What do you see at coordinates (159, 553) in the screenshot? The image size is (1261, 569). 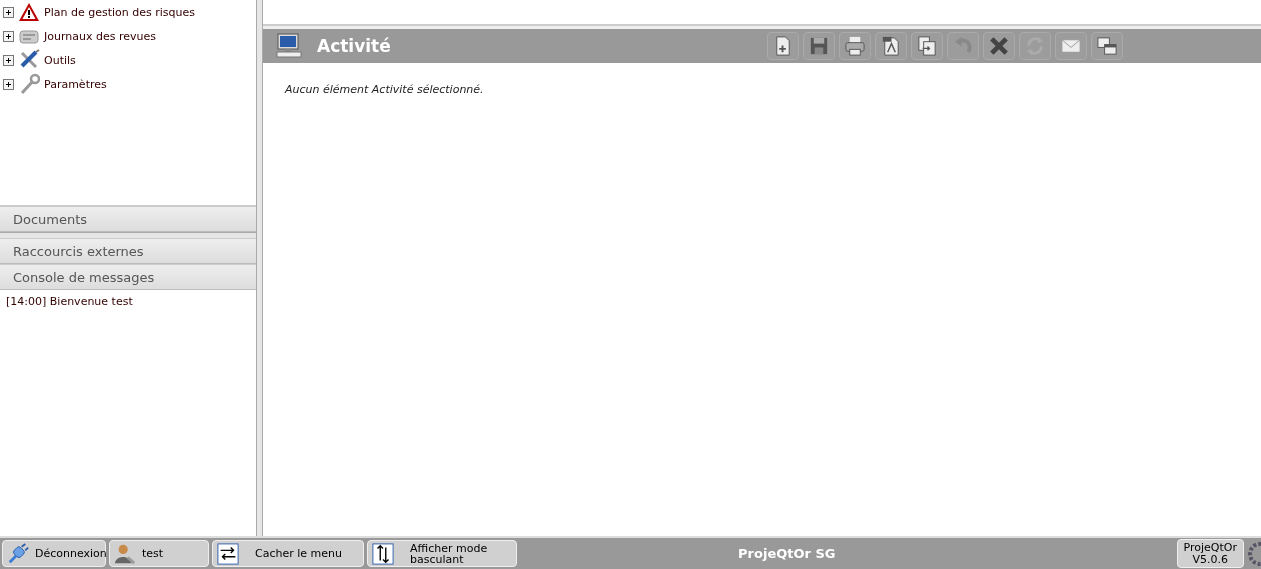 I see `user-button: test` at bounding box center [159, 553].